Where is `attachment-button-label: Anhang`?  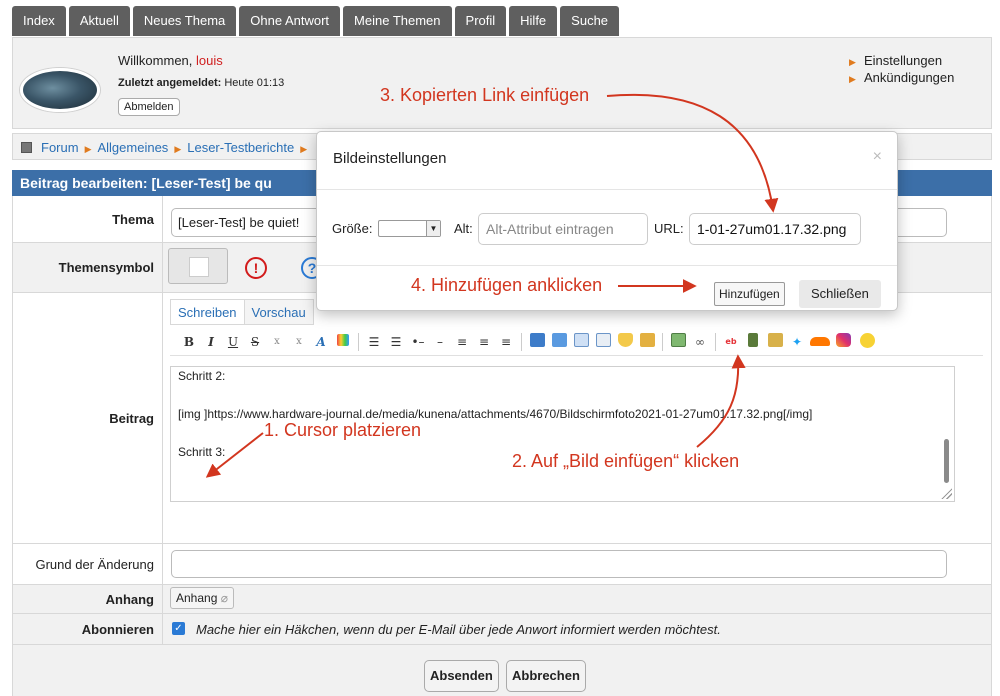
attachment-button-label: Anhang is located at coordinates (197, 598).